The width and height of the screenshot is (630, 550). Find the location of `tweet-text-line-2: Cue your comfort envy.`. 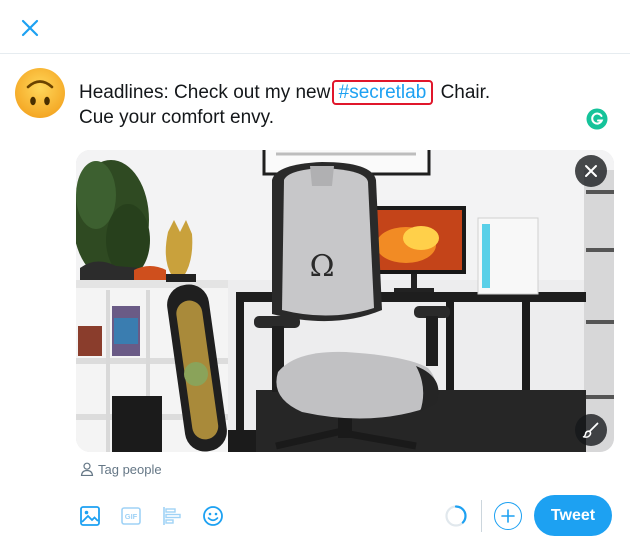

tweet-text-line-2: Cue your comfort envy. is located at coordinates (177, 117).